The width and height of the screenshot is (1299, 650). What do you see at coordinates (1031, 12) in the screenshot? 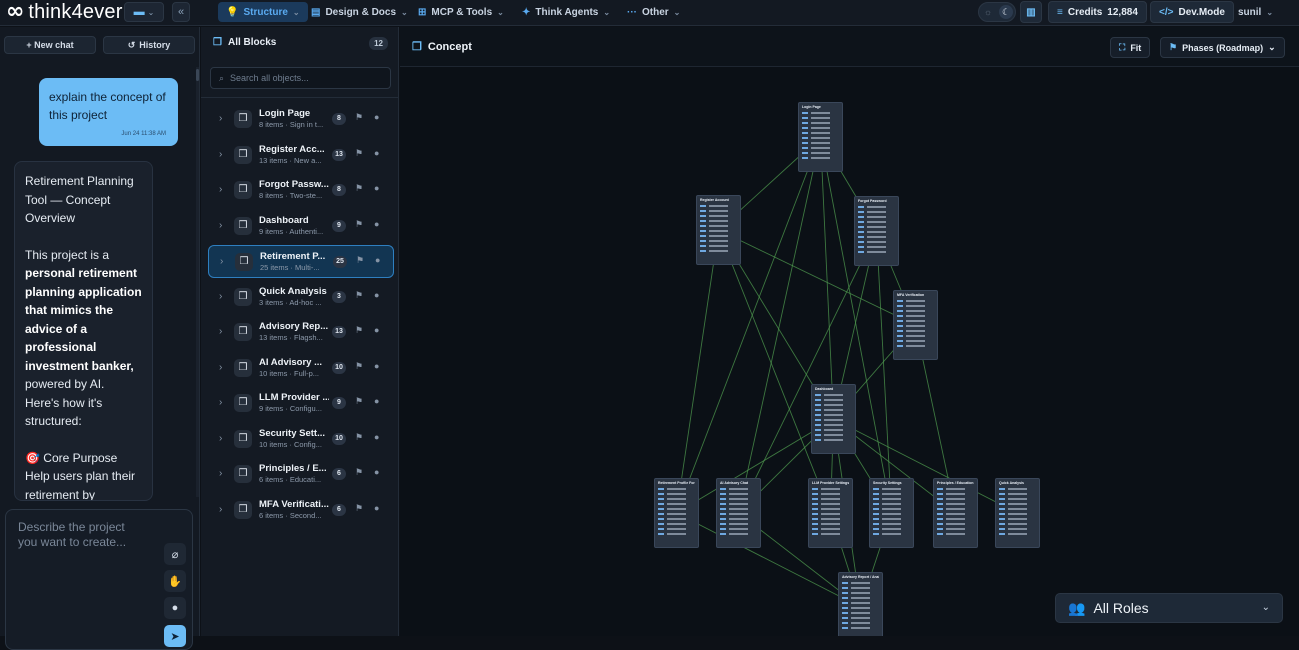
I see `docs-button: ▥` at bounding box center [1031, 12].